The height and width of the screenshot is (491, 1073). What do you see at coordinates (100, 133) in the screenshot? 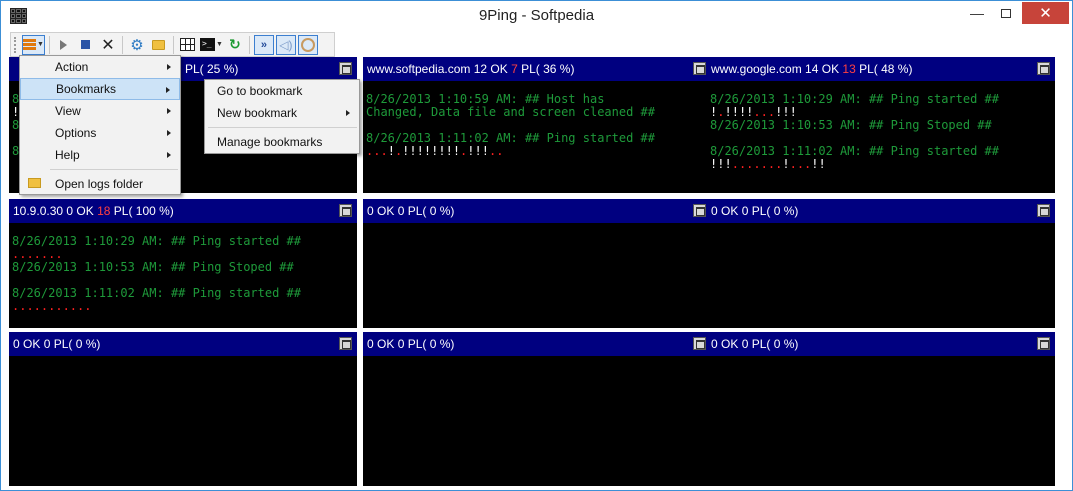
I see `menu-item-options: Options` at bounding box center [100, 133].